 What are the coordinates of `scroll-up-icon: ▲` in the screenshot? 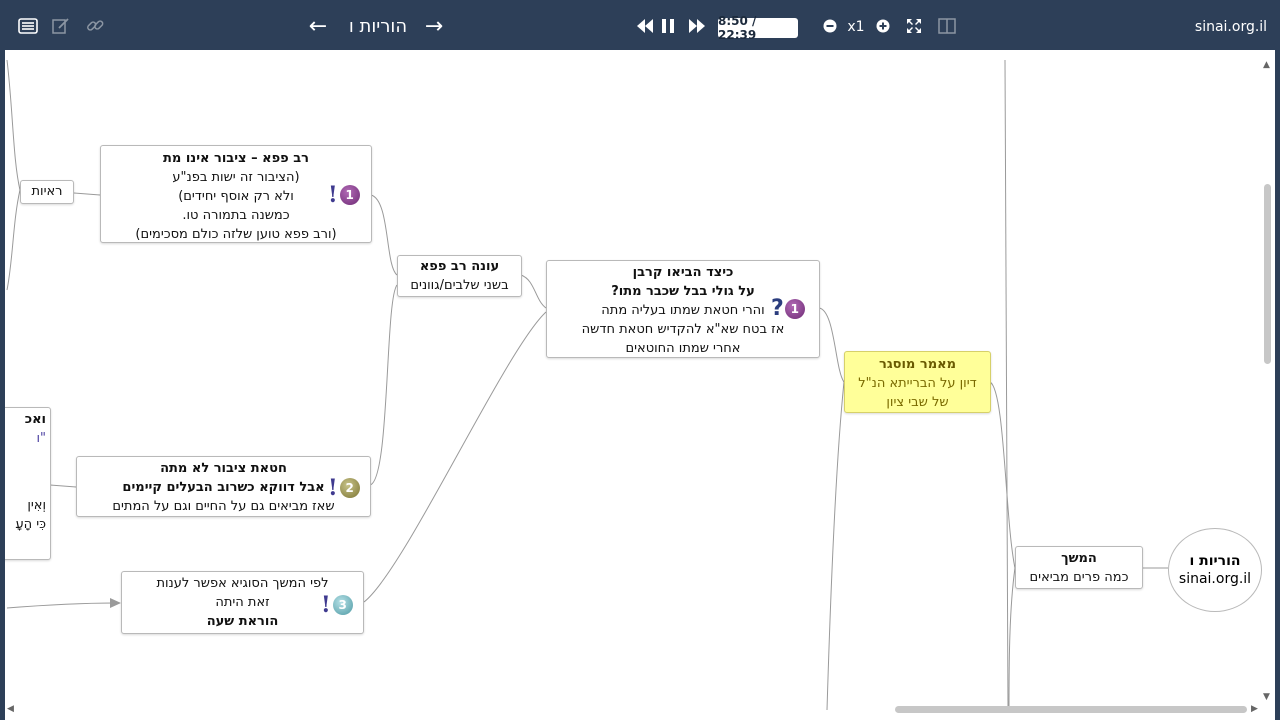 It's located at (1266, 65).